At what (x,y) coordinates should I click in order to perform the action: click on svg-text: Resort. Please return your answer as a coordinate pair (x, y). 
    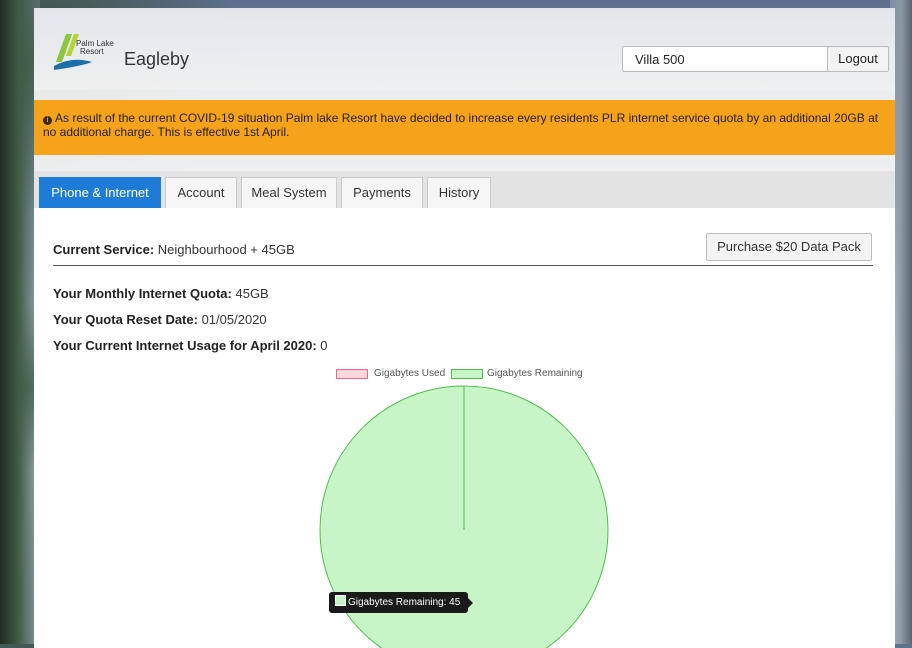
    Looking at the image, I should click on (92, 51).